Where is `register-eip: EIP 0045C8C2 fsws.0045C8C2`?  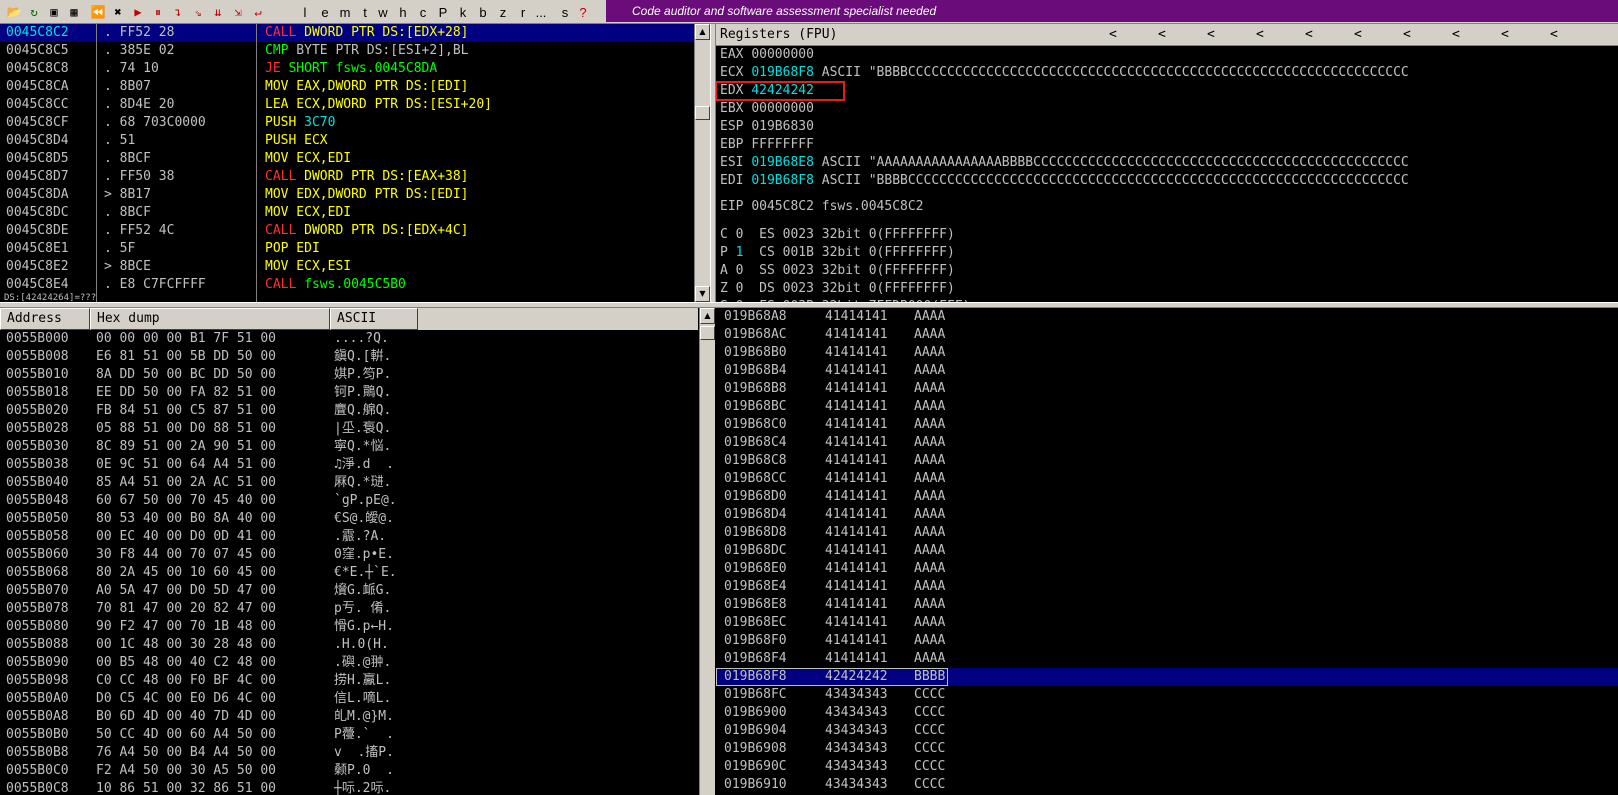 register-eip: EIP 0045C8C2 fsws.0045C8C2 is located at coordinates (822, 207).